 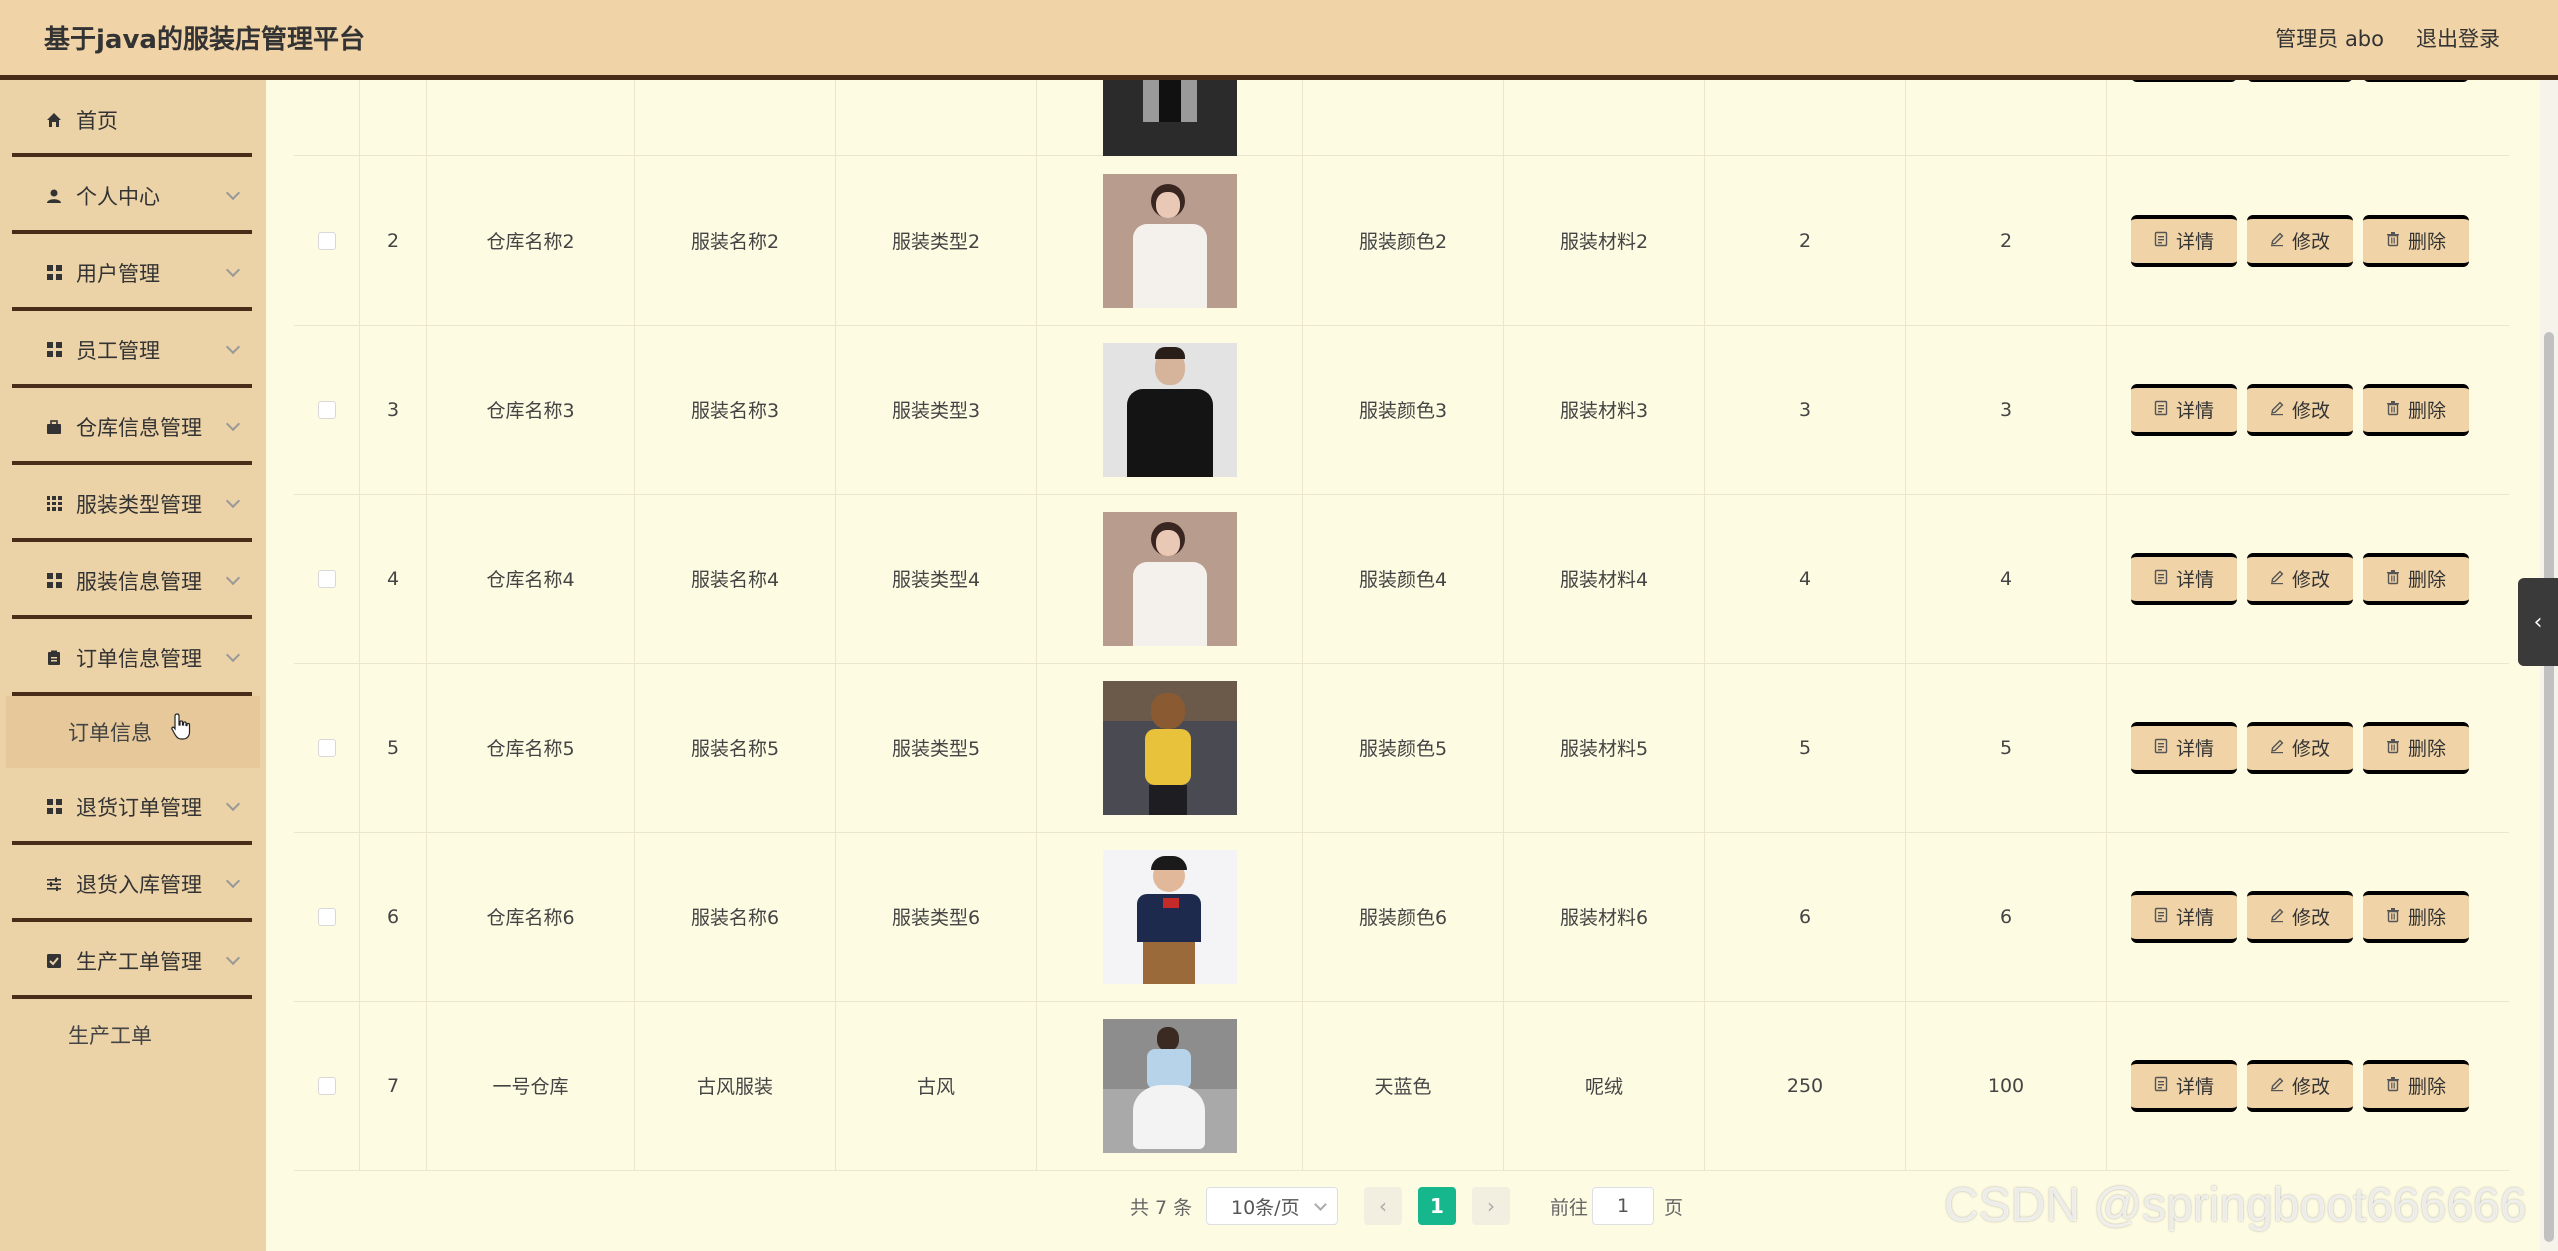 I want to click on sidebar-item-orders: 订单信息管理, so click(x=133, y=657).